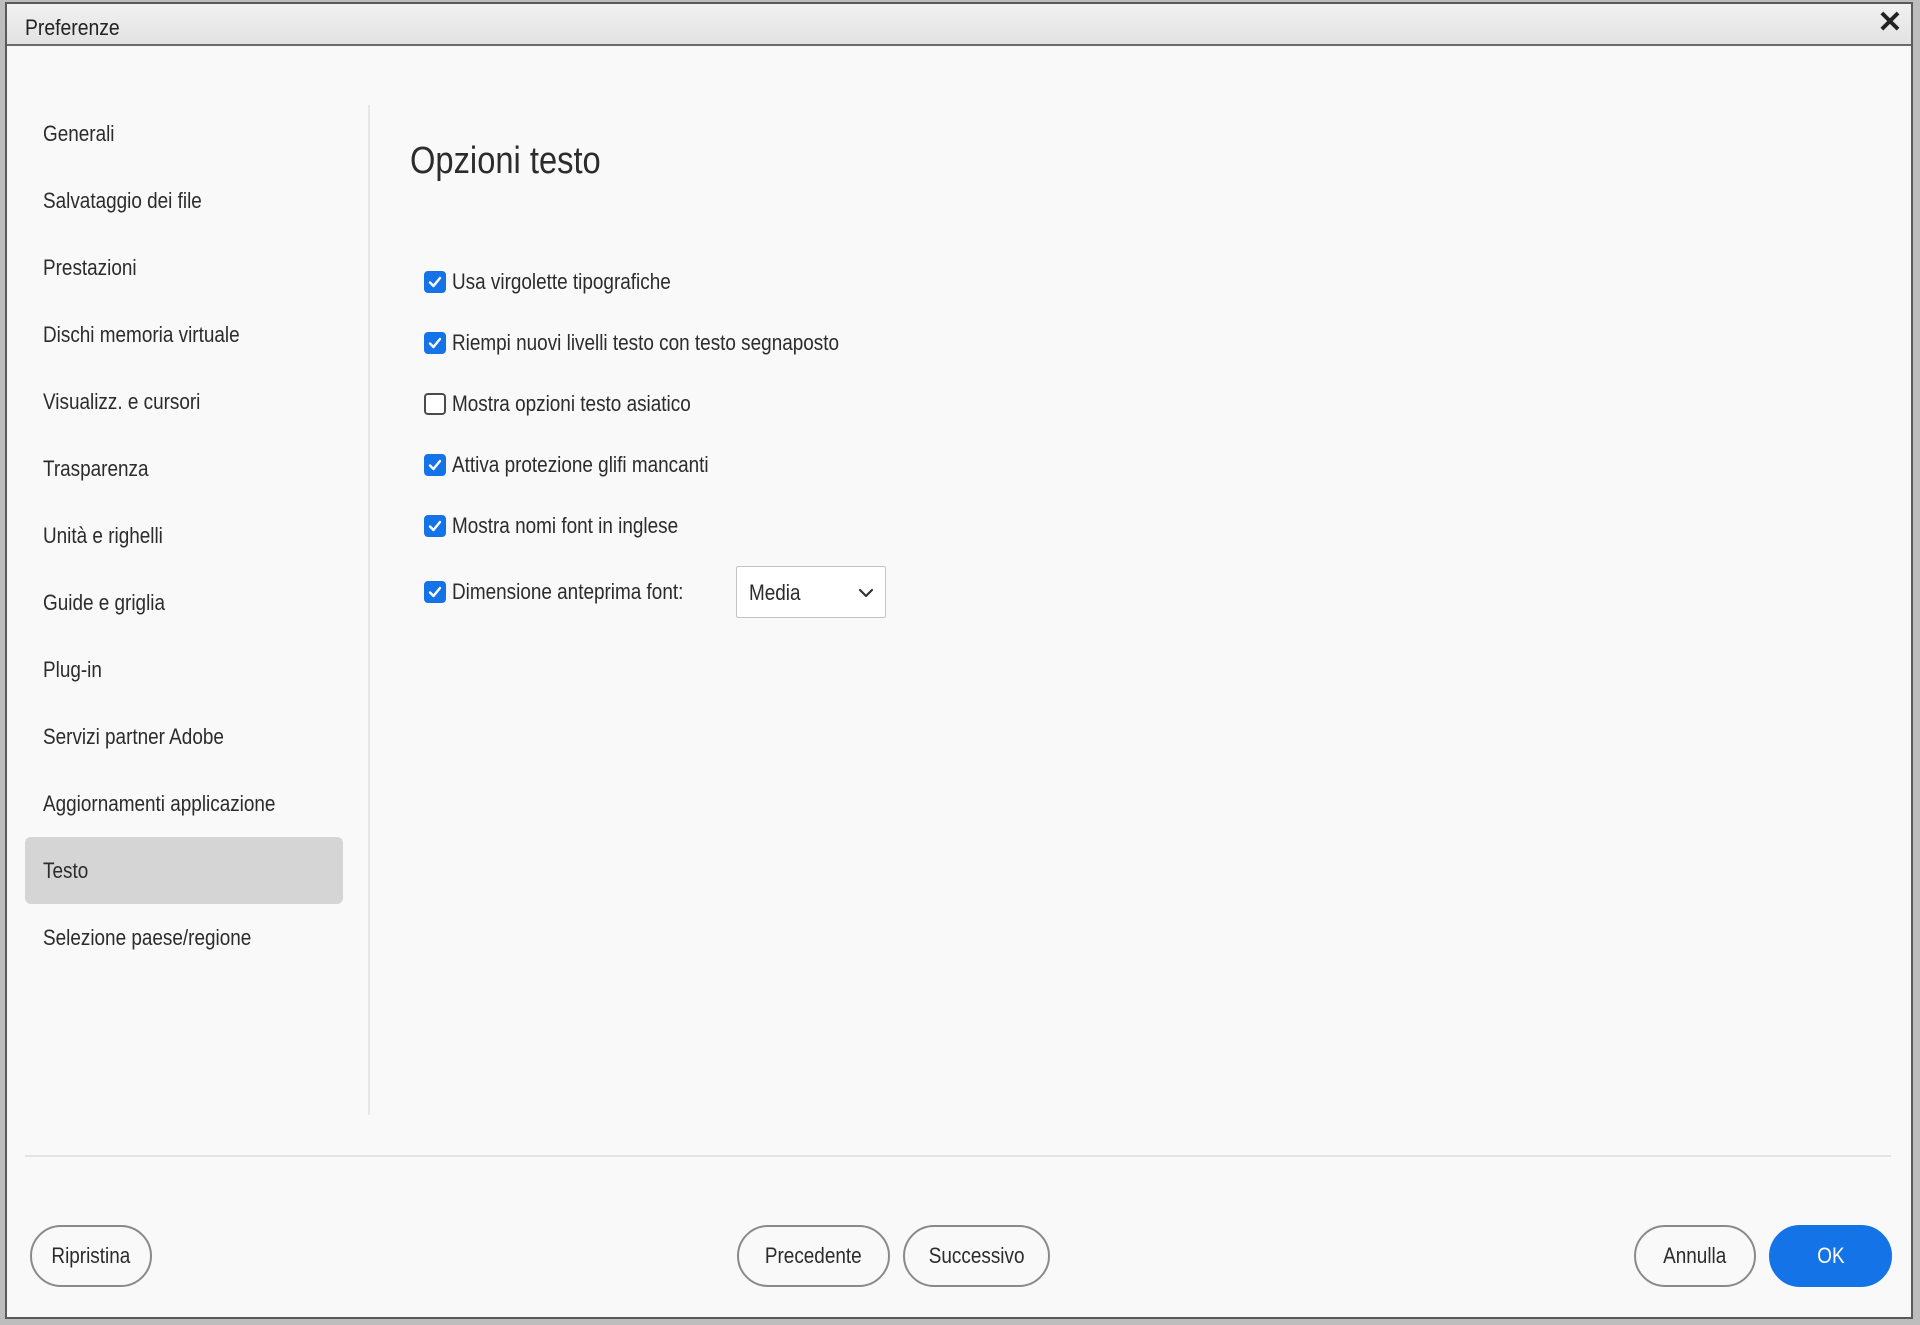  I want to click on sidebar-item-servizi-partner-adobe: Servizi partner Adobe, so click(184, 736).